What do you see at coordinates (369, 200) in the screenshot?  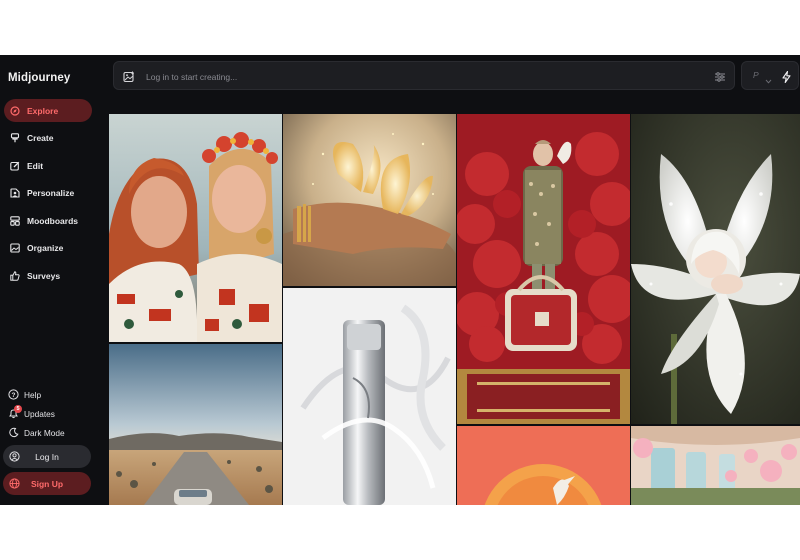 I see `gallery-tile-butterflies` at bounding box center [369, 200].